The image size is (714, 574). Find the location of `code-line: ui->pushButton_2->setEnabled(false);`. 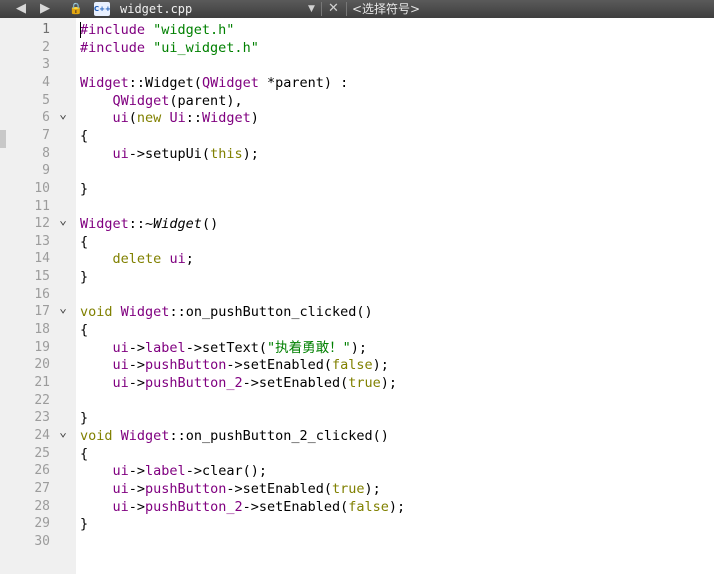

code-line: ui->pushButton_2->setEnabled(false); is located at coordinates (243, 507).